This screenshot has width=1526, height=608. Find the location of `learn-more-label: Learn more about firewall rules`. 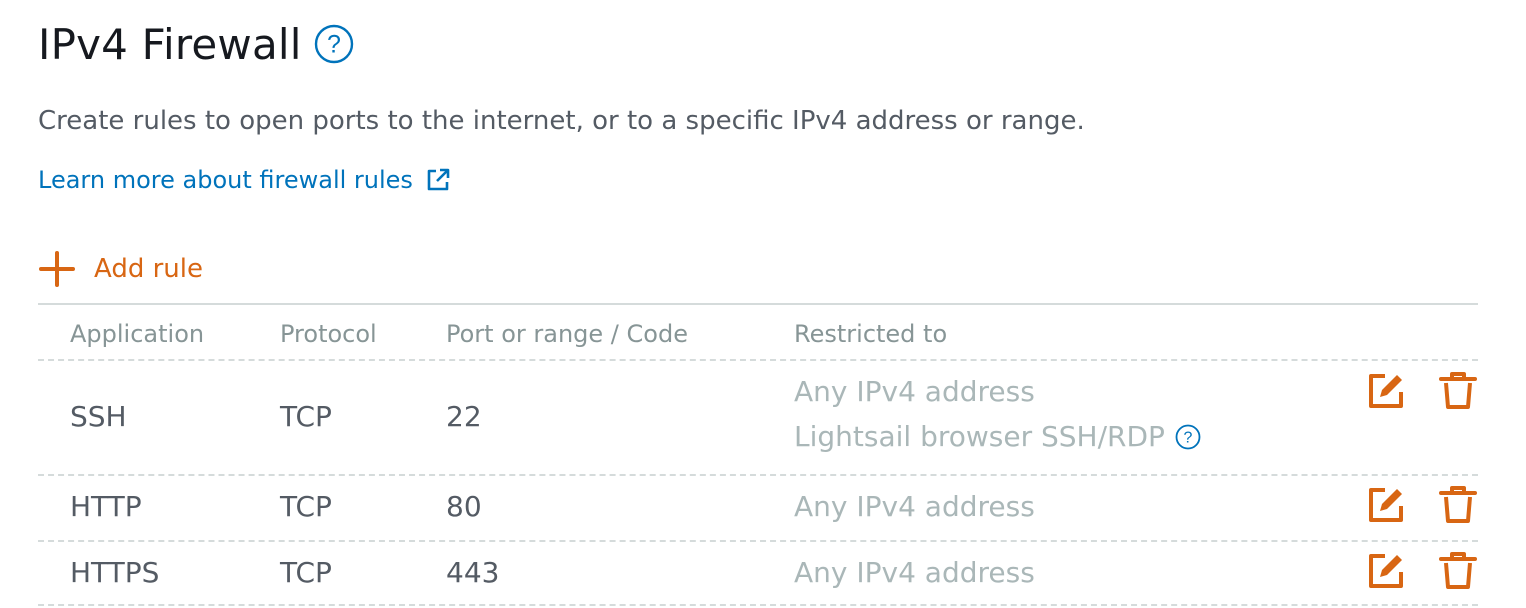

learn-more-label: Learn more about firewall rules is located at coordinates (225, 180).